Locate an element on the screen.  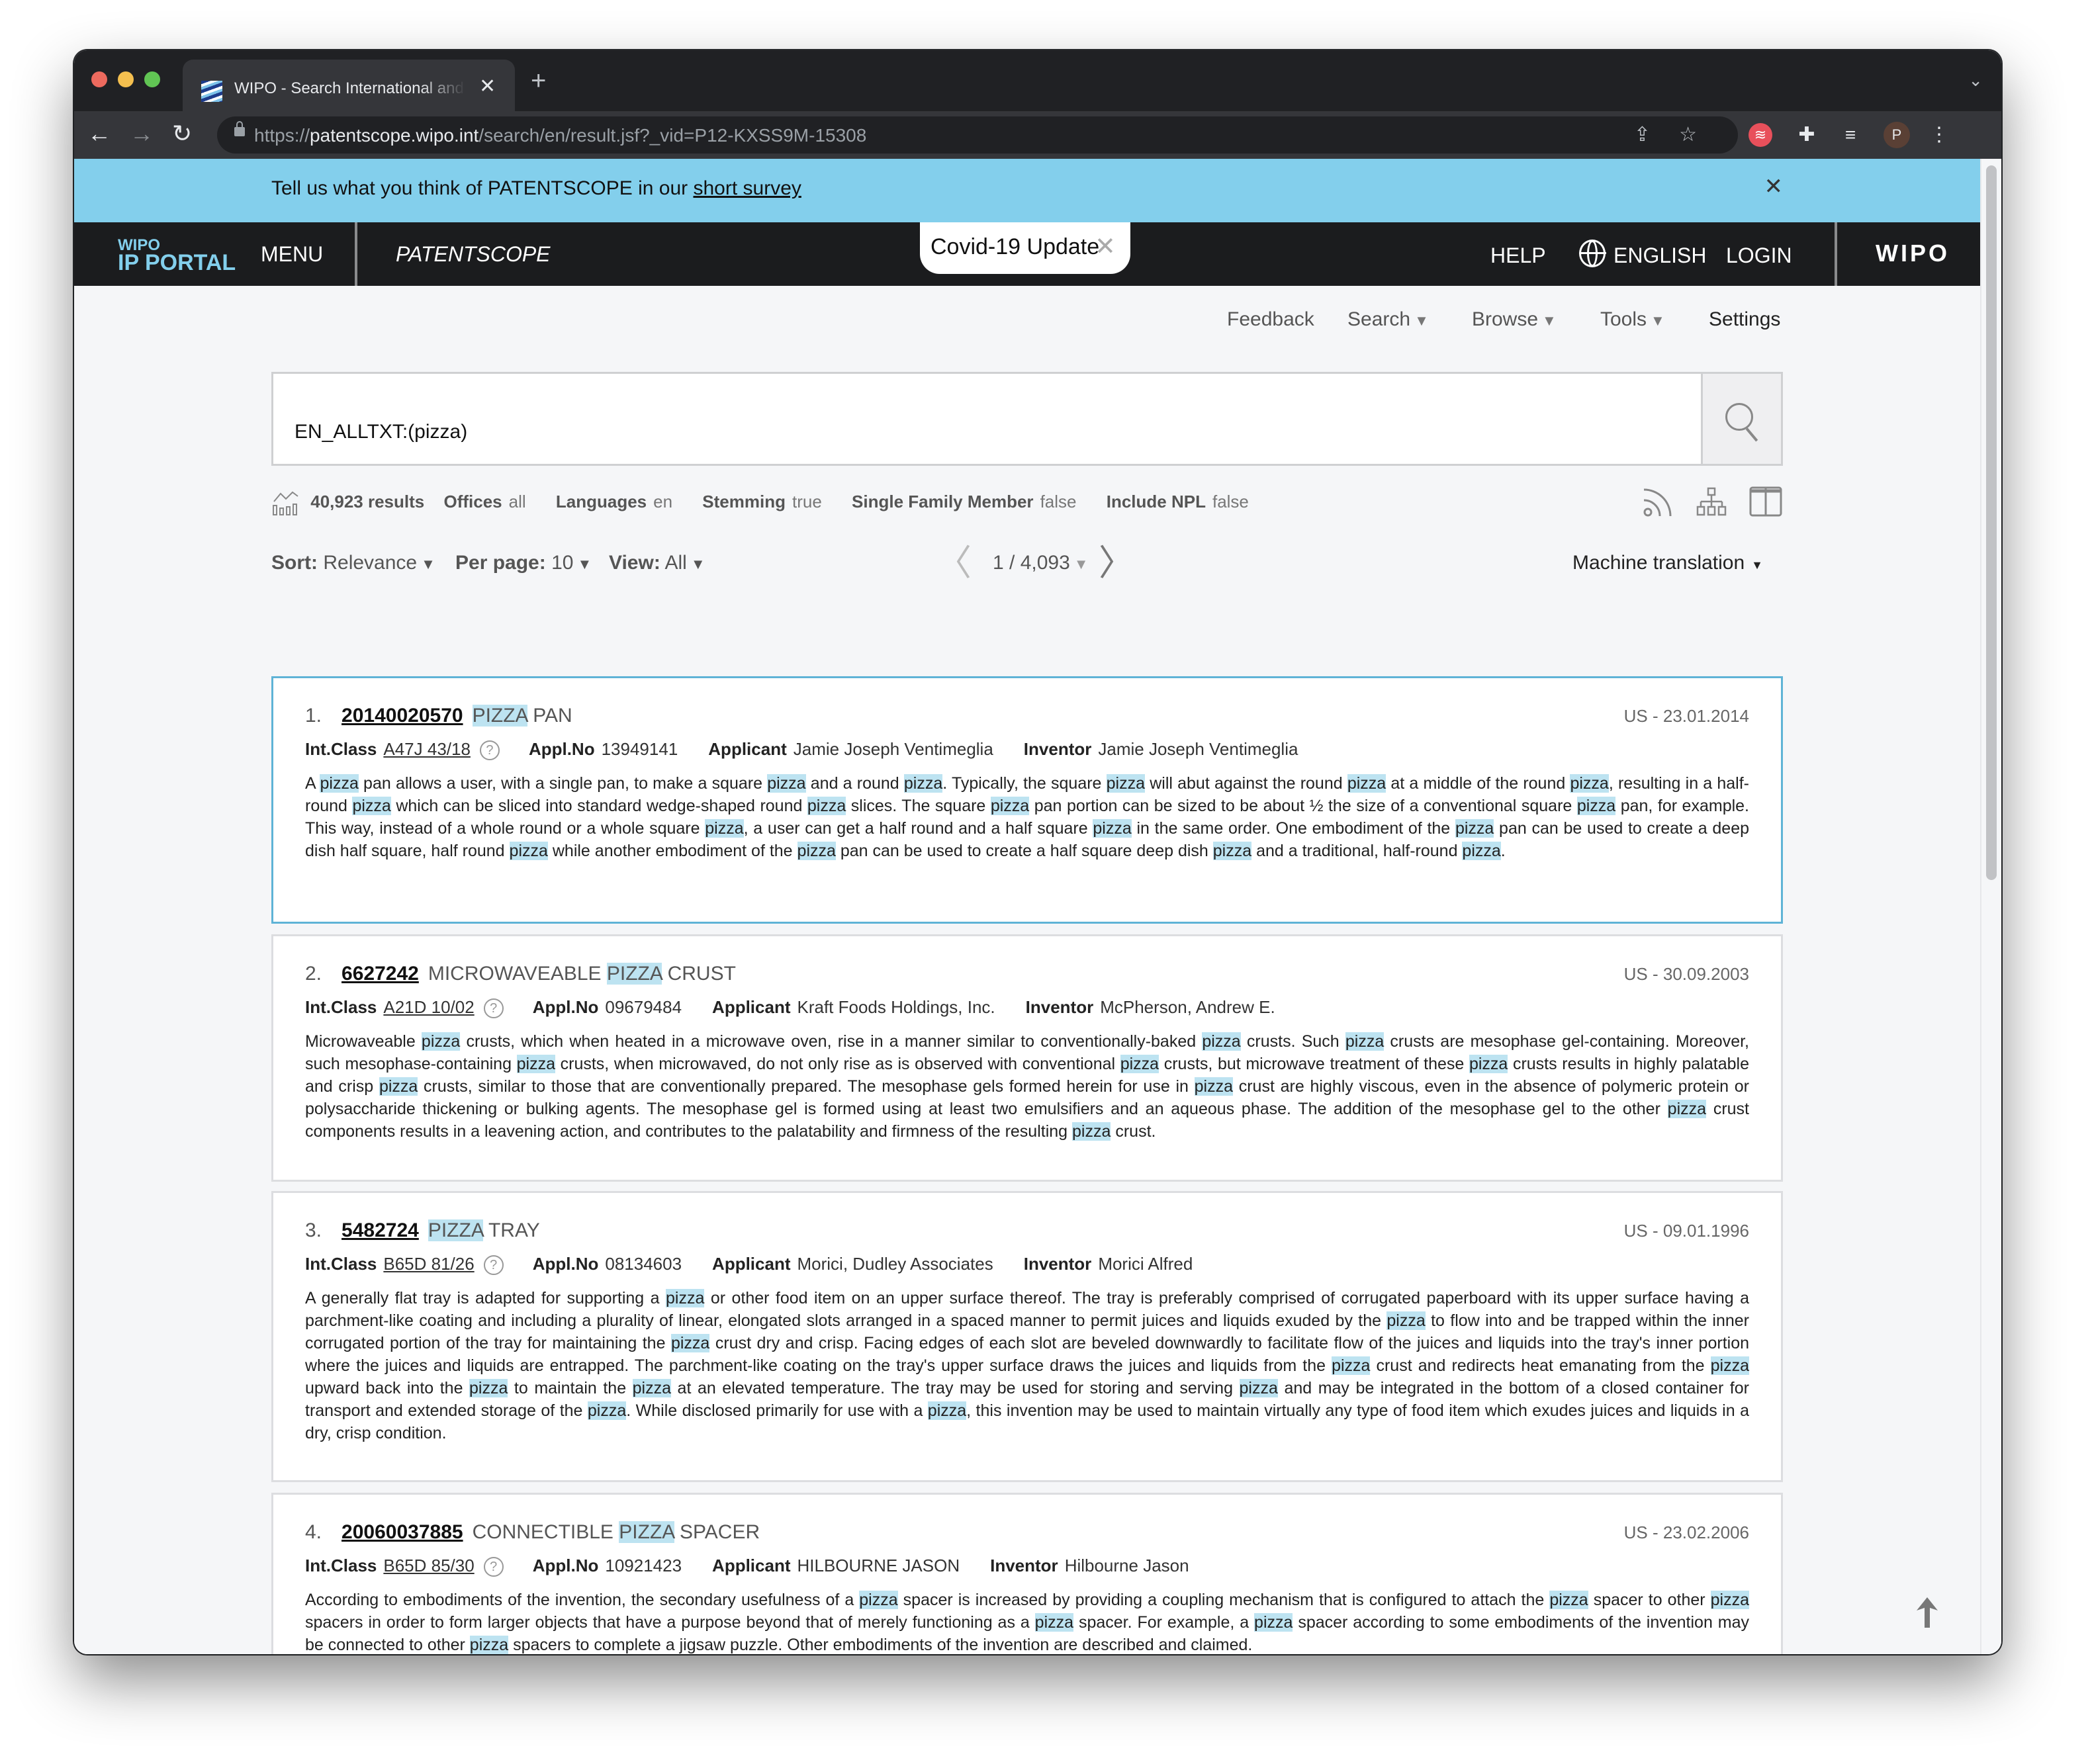
title-suffix: SPACER is located at coordinates (717, 1532).